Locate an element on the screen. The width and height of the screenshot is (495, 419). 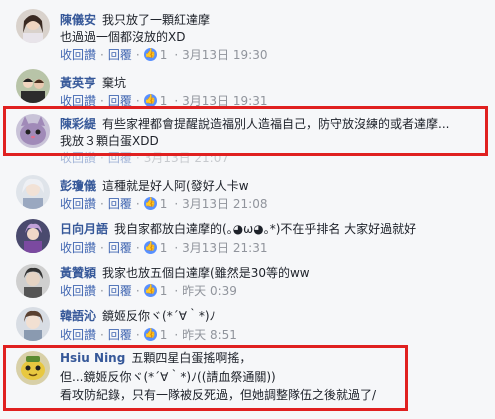
comment-actions: 收回讚·回覆·1·昨天 0:39 is located at coordinates (148, 290).